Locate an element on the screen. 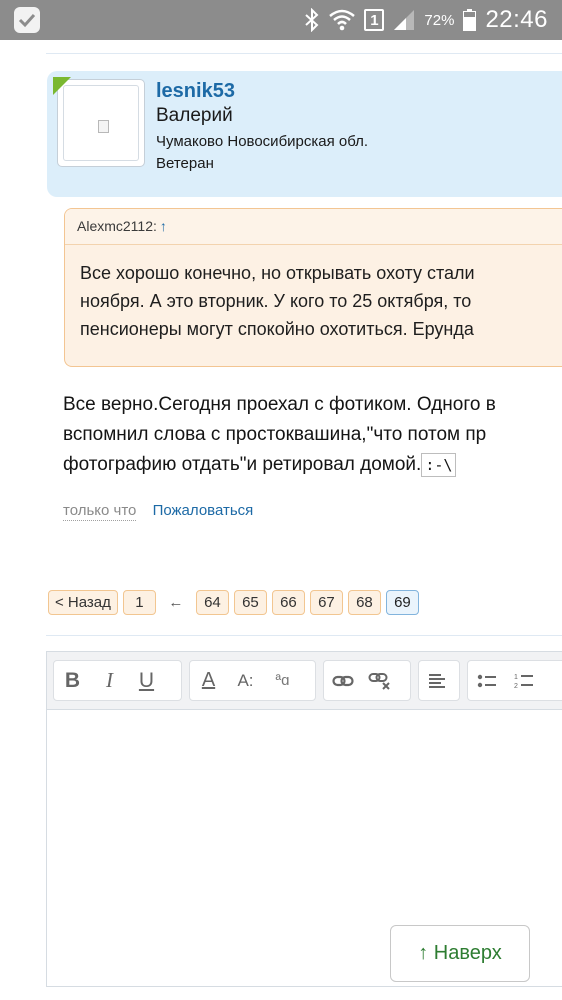 The image size is (562, 1000). post-line: фотографию отдать"и ретировал домой.:-\ is located at coordinates (279, 465).